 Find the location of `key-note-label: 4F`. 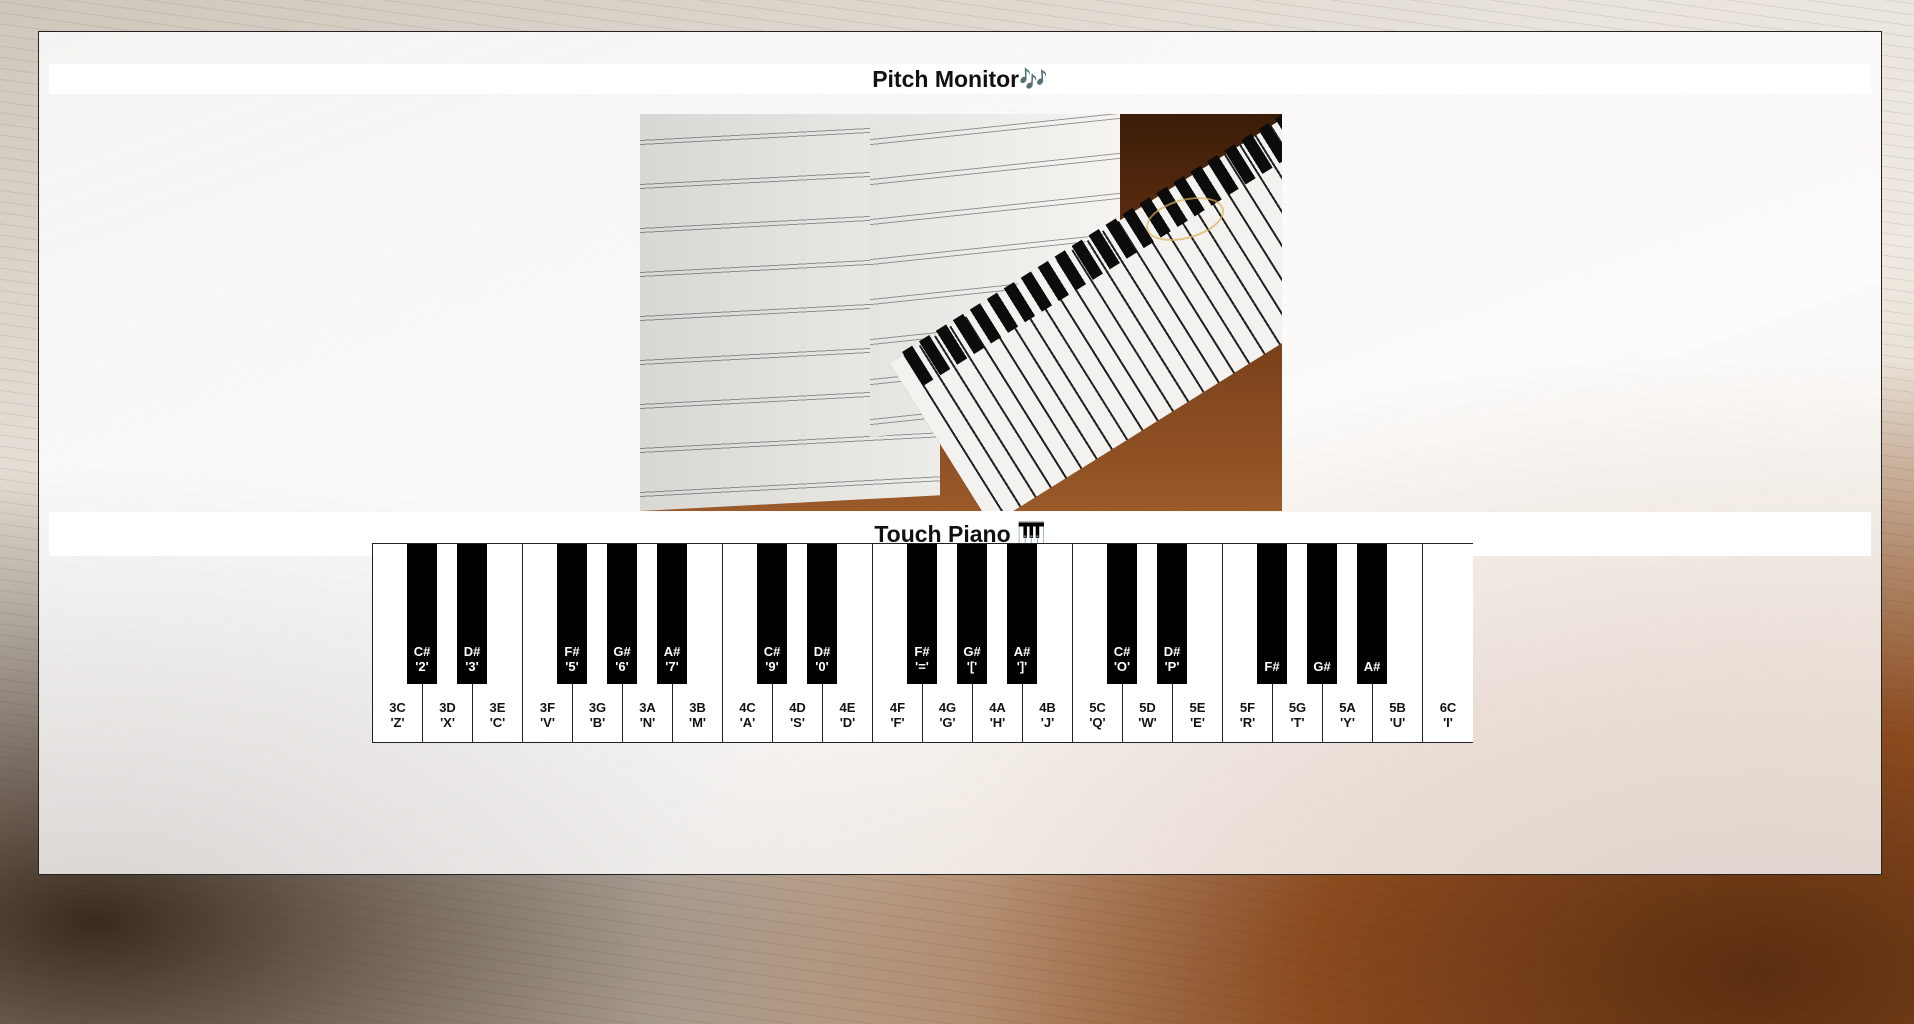

key-note-label: 4F is located at coordinates (897, 707).